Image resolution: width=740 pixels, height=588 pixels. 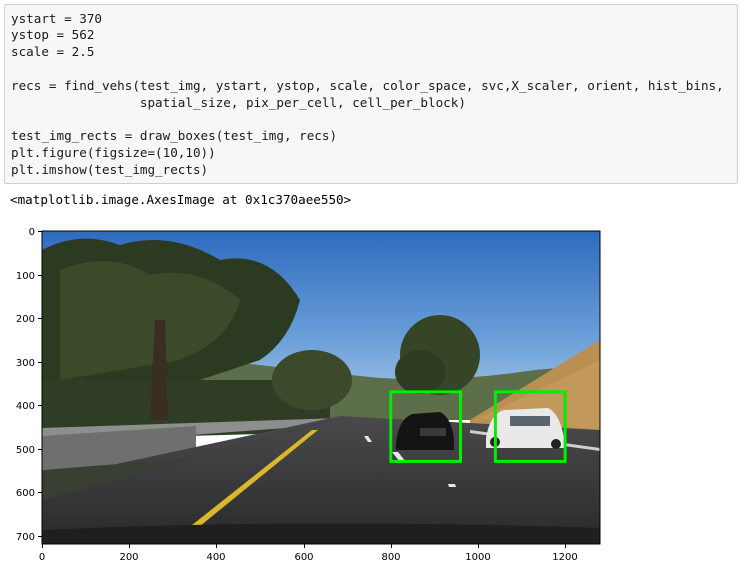 What do you see at coordinates (303, 557) in the screenshot?
I see `x-tick-label: 600` at bounding box center [303, 557].